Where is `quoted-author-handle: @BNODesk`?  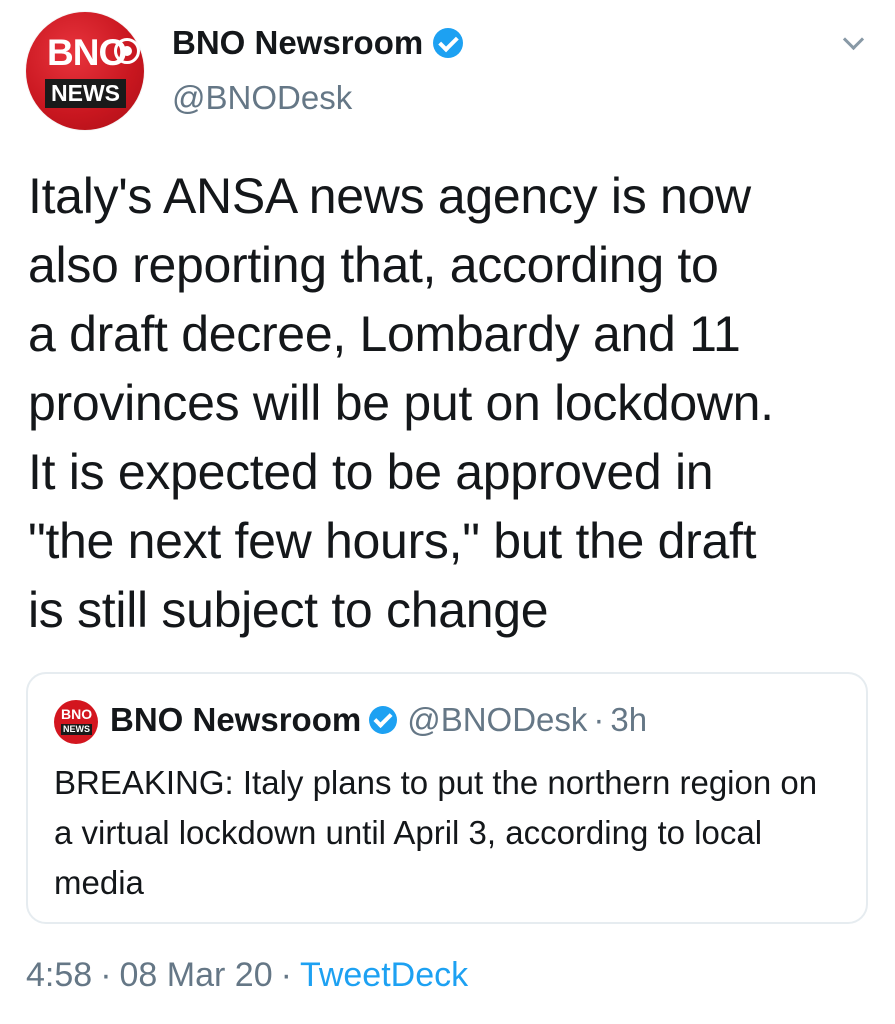
quoted-author-handle: @BNODesk is located at coordinates (497, 719).